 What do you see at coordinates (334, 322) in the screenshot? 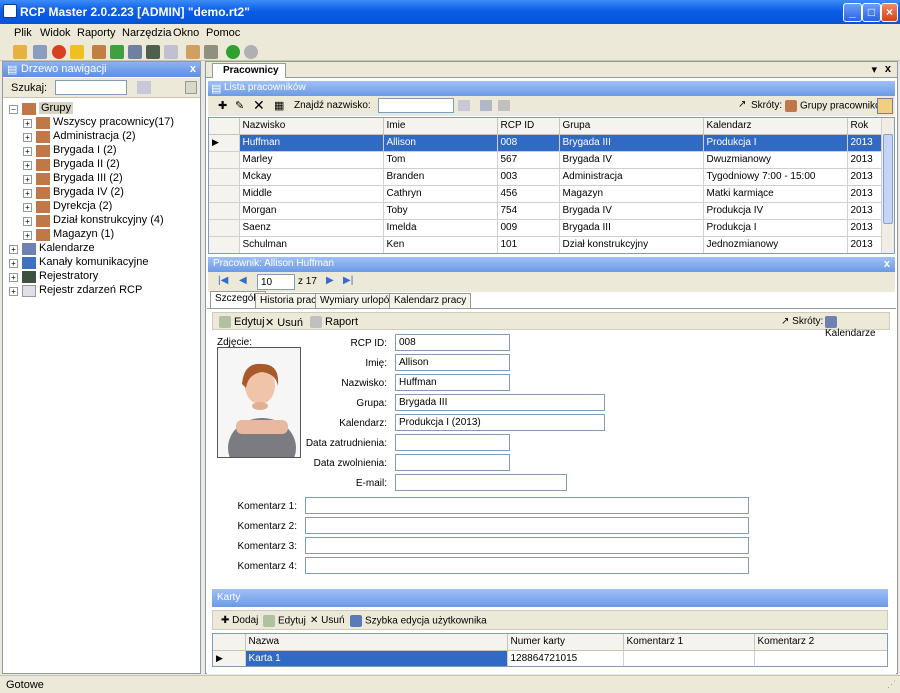
I see `report-button: Raport` at bounding box center [334, 322].